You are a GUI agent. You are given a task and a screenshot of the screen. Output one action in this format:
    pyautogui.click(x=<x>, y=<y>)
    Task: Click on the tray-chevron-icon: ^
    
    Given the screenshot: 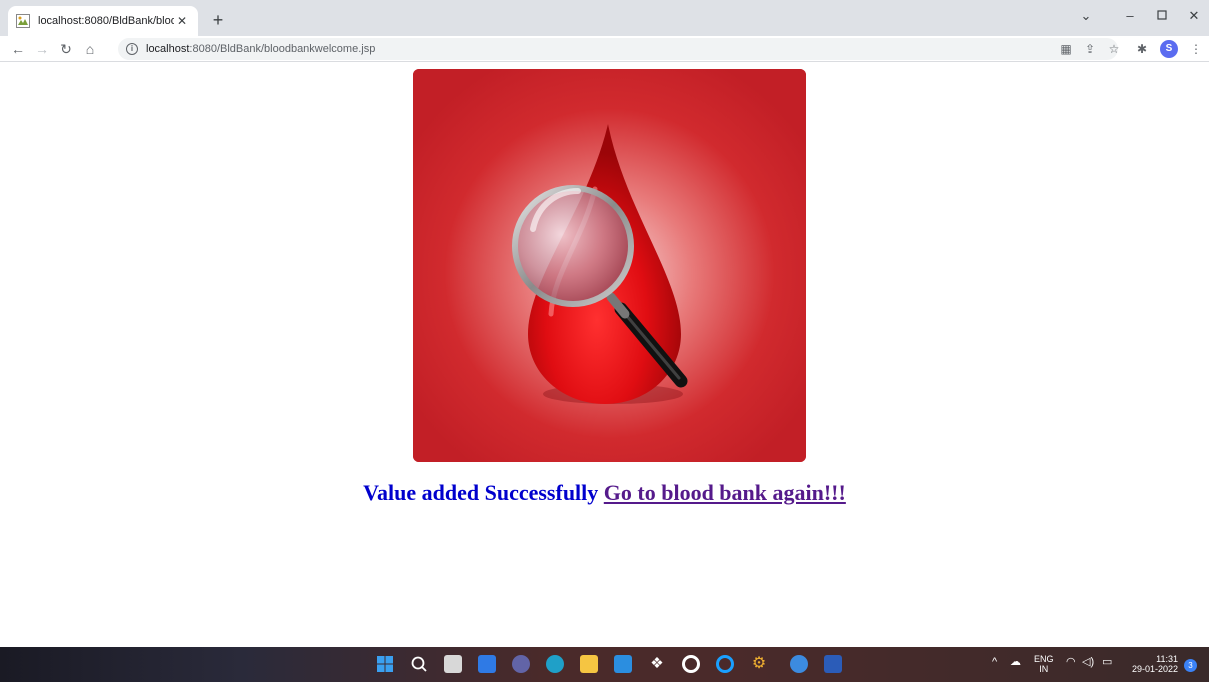 What is the action you would take?
    pyautogui.click(x=994, y=662)
    